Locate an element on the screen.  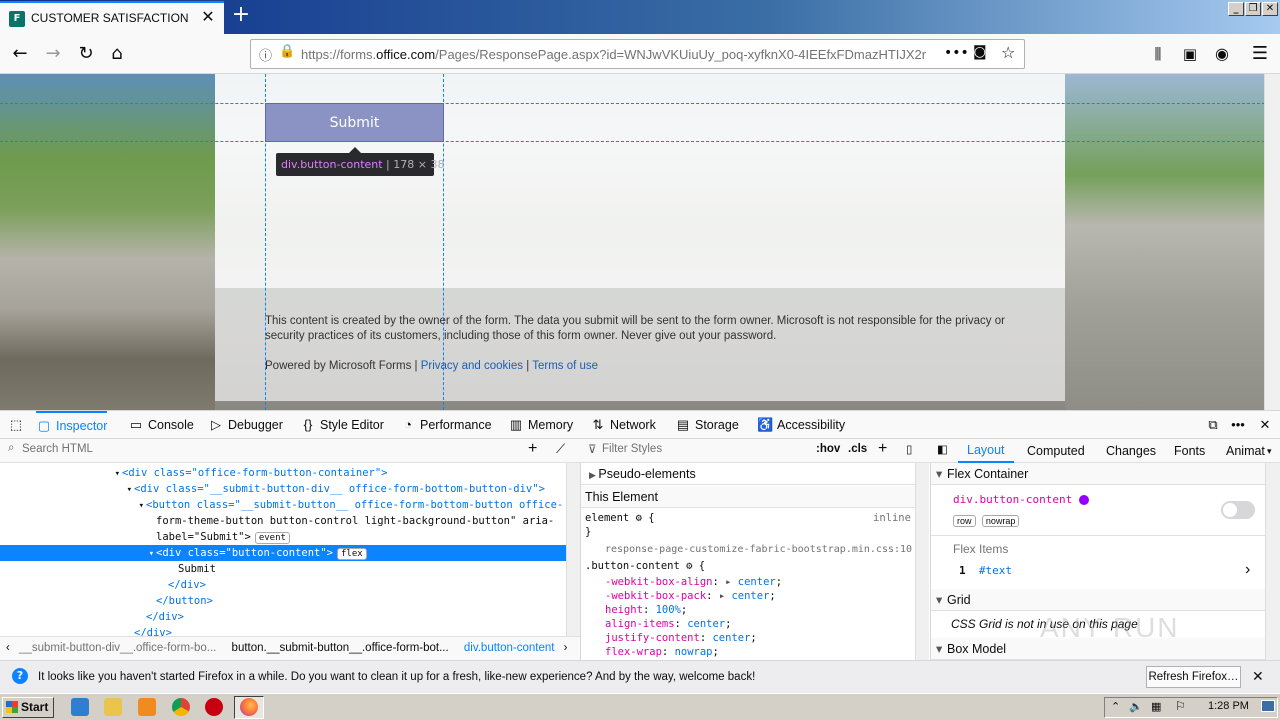
add-rule-icon: + is located at coordinates (882, 449).